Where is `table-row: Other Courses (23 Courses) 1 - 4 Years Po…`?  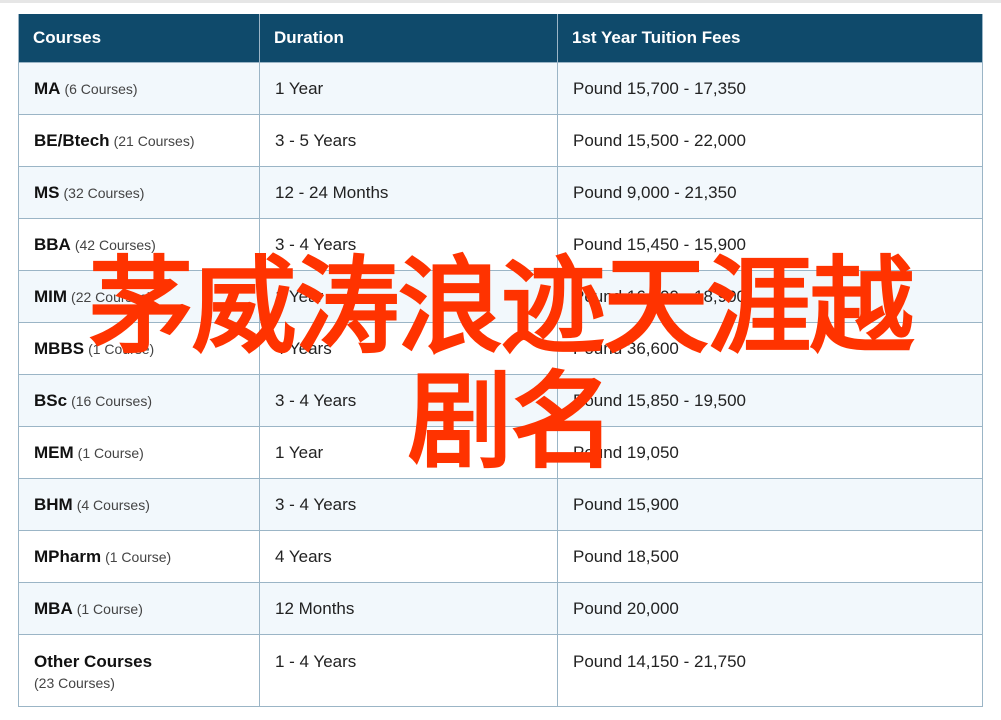 table-row: Other Courses (23 Courses) 1 - 4 Years Po… is located at coordinates (500, 670).